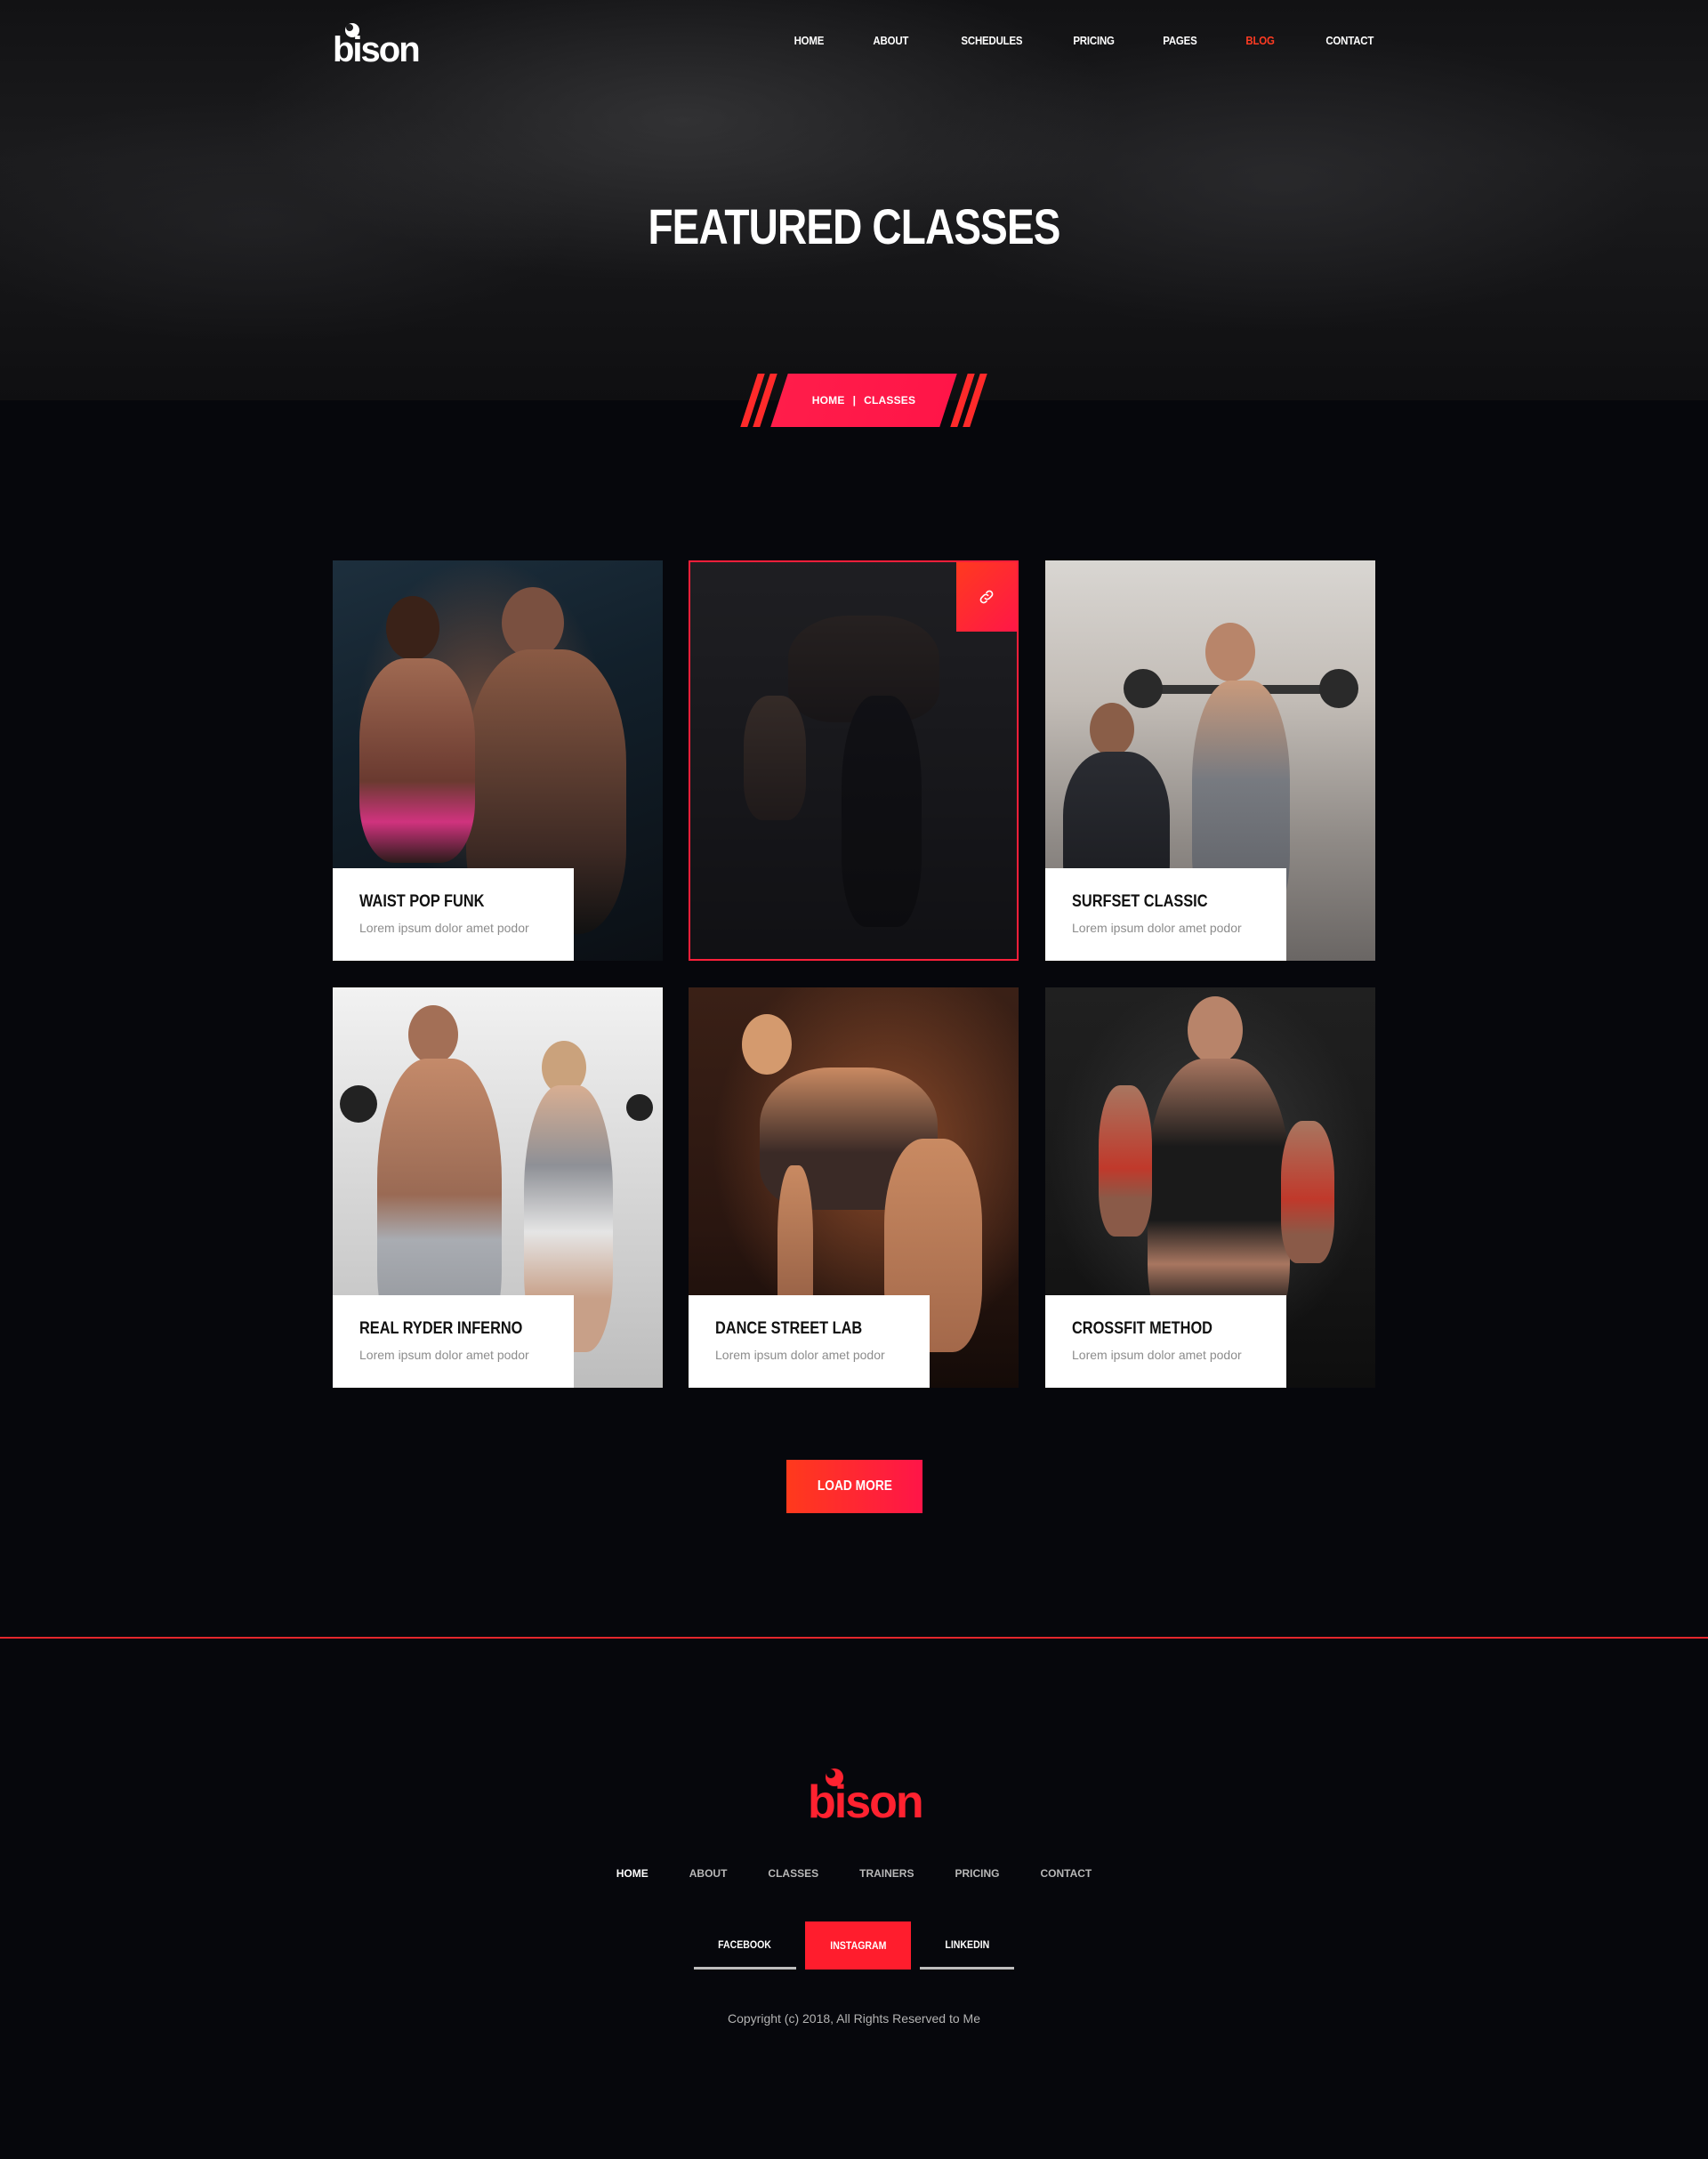 This screenshot has width=1708, height=2159. Describe the element at coordinates (854, 760) in the screenshot. I see `class-card-active` at that location.